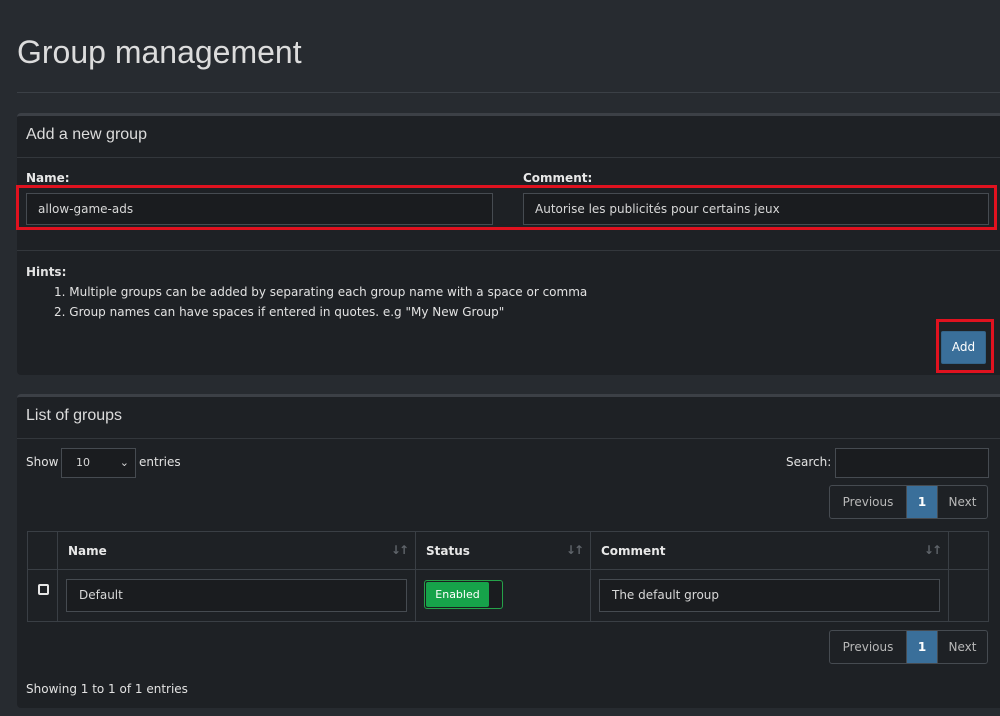 The height and width of the screenshot is (716, 1000). Describe the element at coordinates (48, 178) in the screenshot. I see `name-label: Name:` at that location.